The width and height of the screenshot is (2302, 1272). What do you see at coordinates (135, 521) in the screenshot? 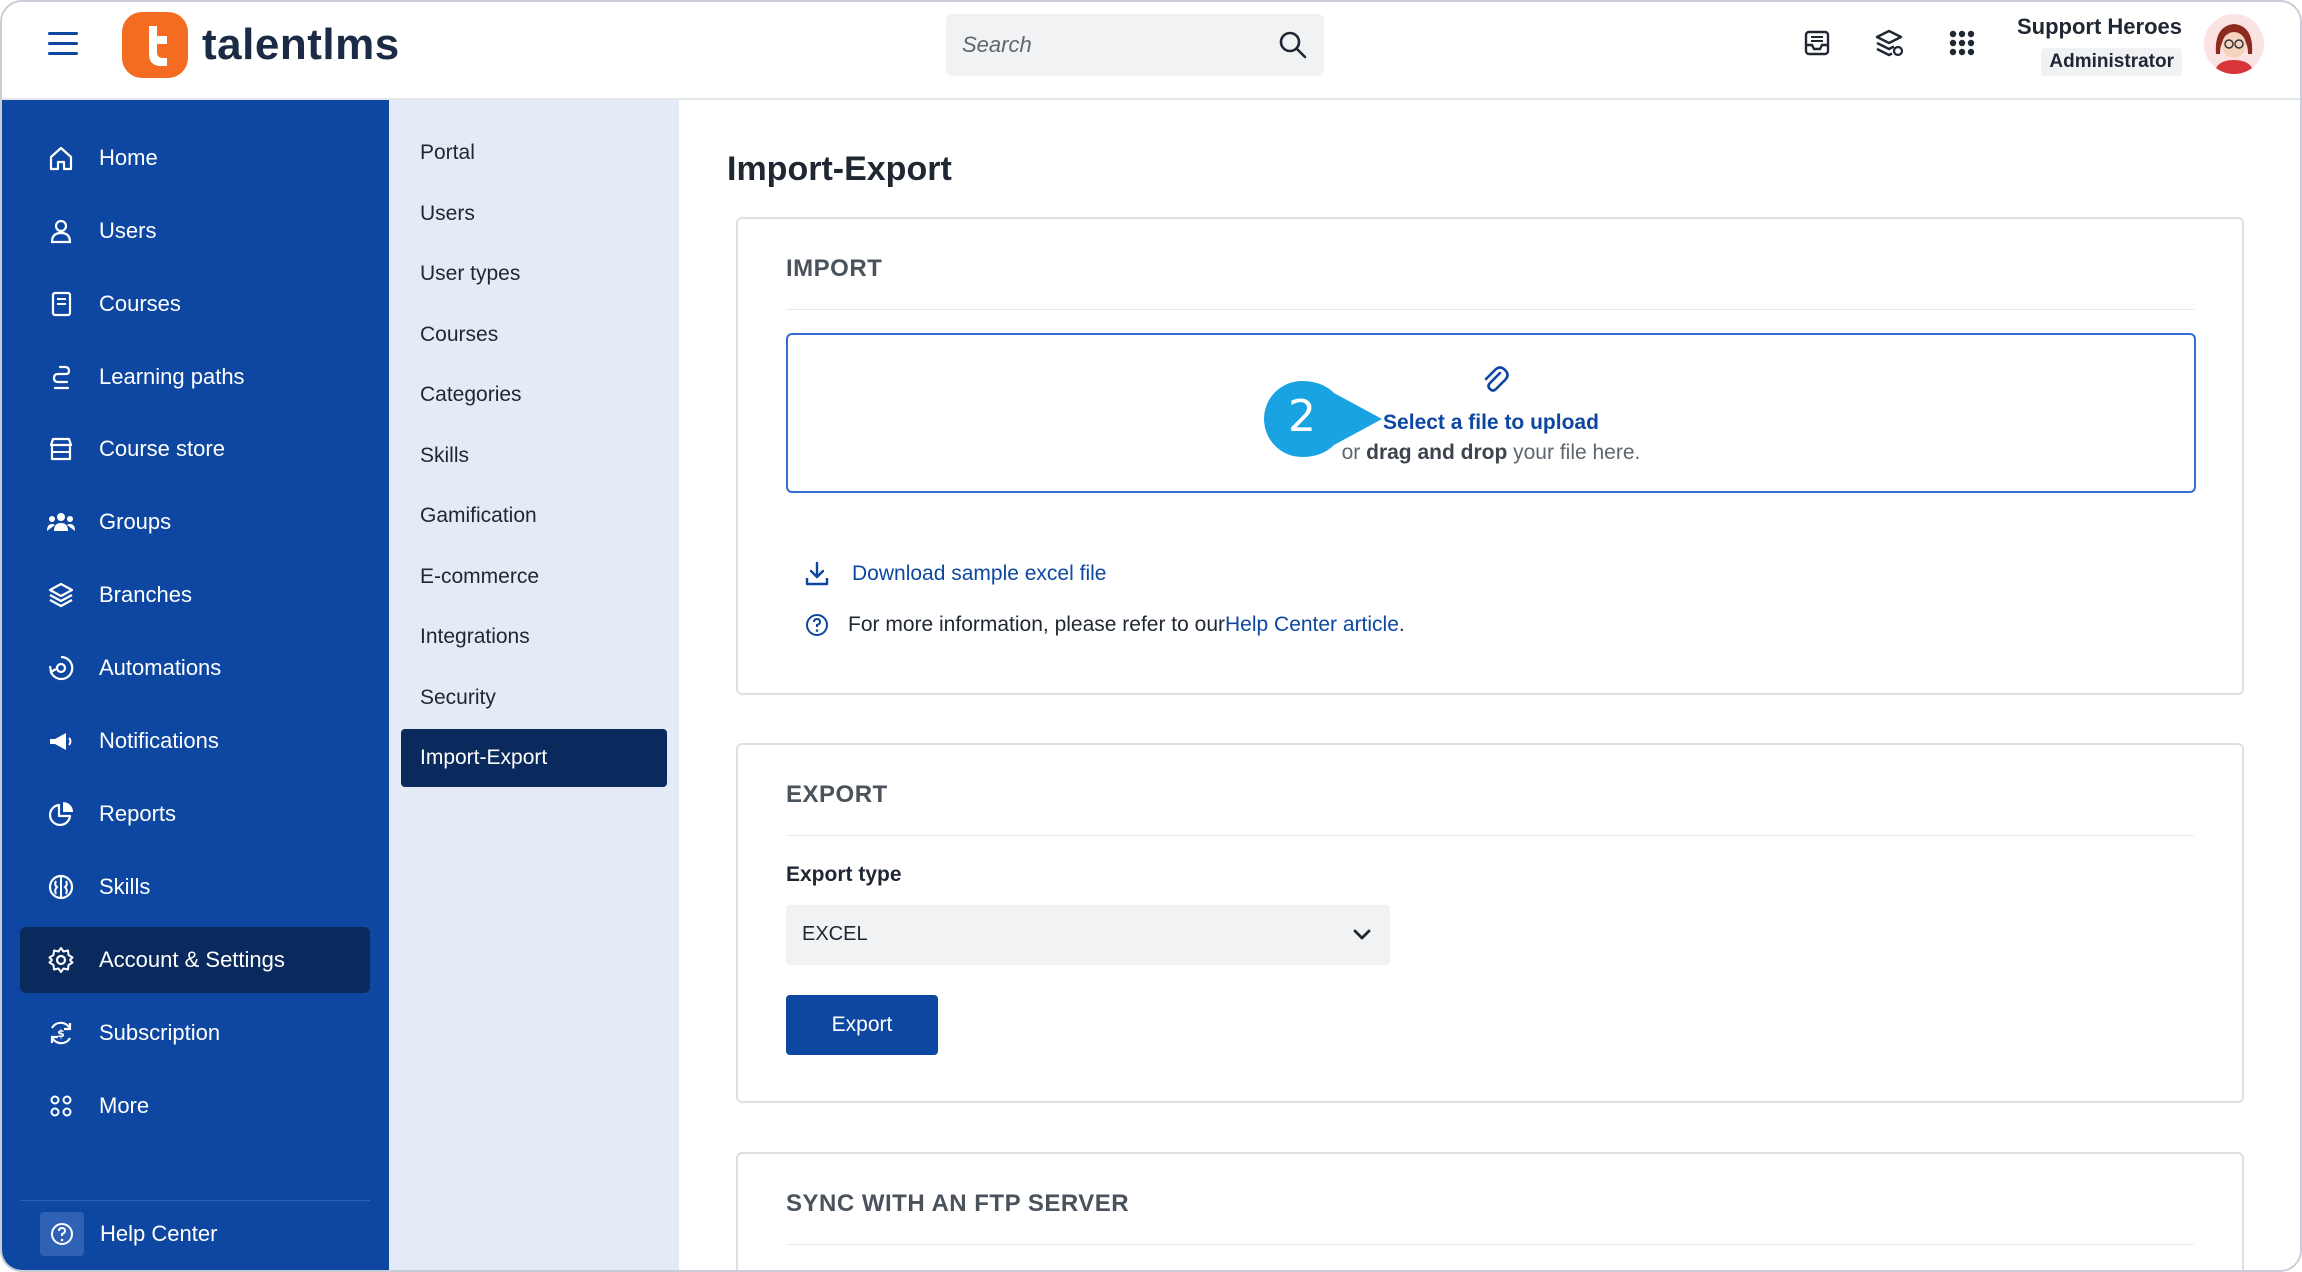
I see `sidebar-item-label: Groups` at bounding box center [135, 521].